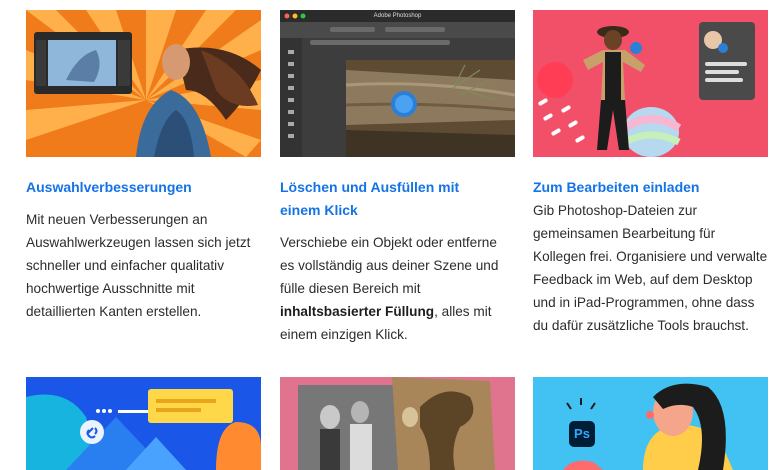  What do you see at coordinates (143, 83) in the screenshot?
I see `selection-improvements-image` at bounding box center [143, 83].